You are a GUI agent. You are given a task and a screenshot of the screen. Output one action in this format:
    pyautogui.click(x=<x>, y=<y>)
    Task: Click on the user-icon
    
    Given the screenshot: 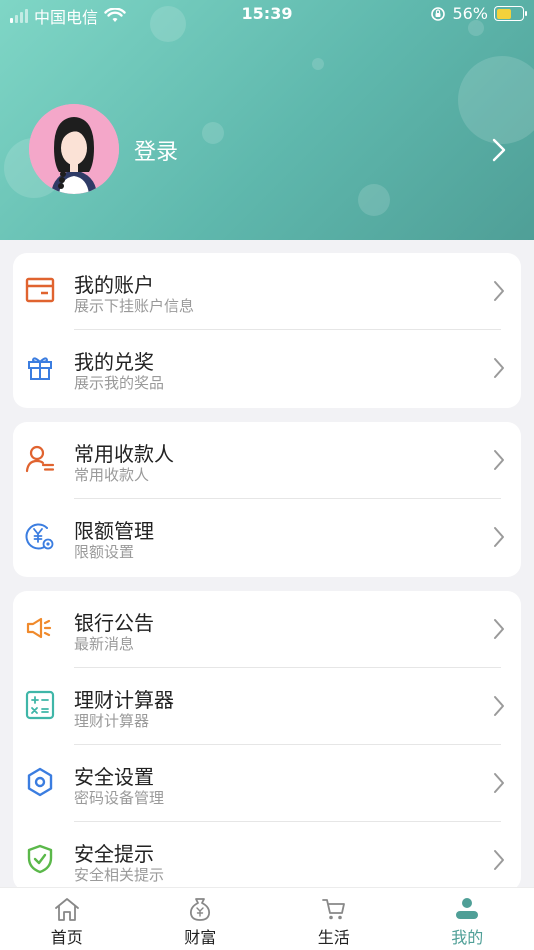 What is the action you would take?
    pyautogui.click(x=467, y=908)
    